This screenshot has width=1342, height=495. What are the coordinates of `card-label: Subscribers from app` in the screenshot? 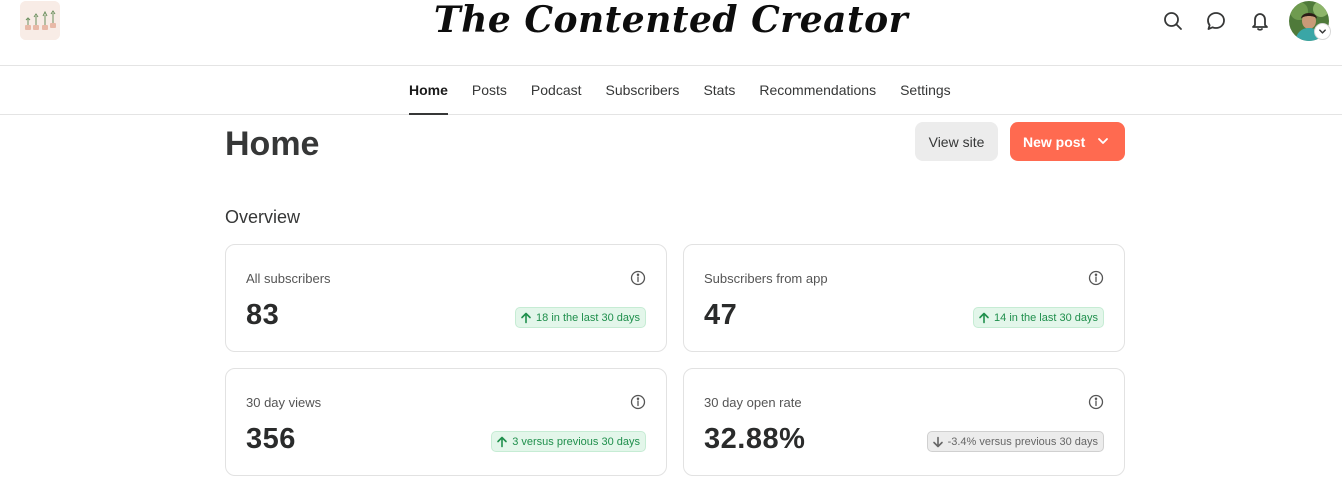 It's located at (766, 278).